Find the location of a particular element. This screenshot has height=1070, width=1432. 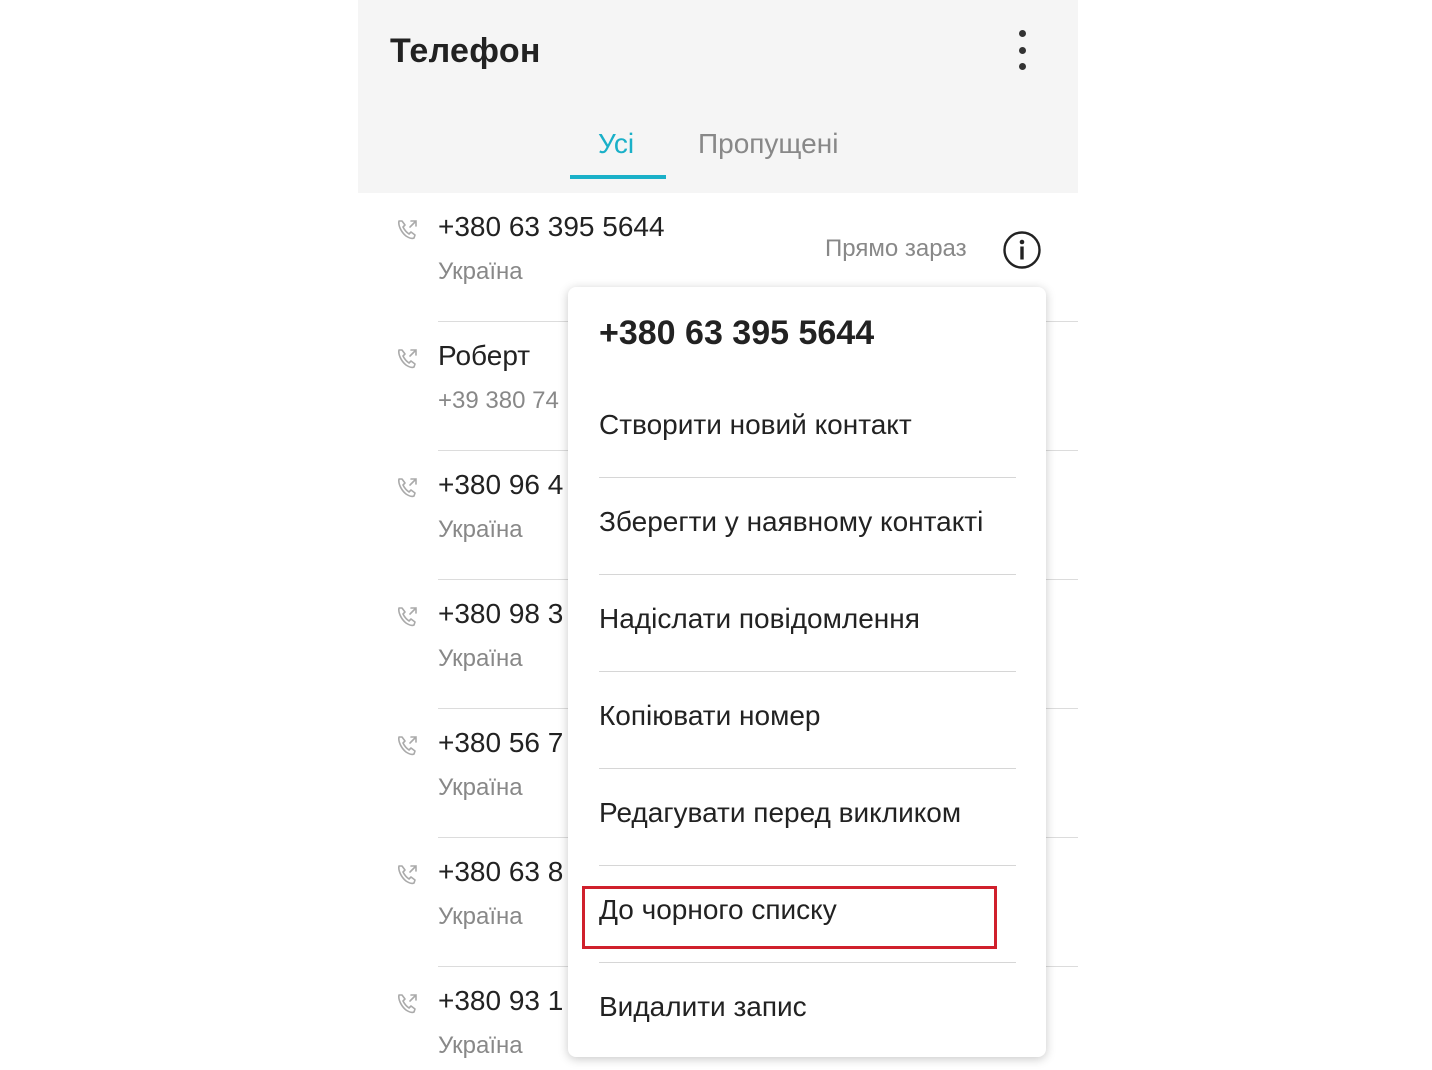

menu-item-save-existing: Зберегти у наявному контакті is located at coordinates (807, 526).